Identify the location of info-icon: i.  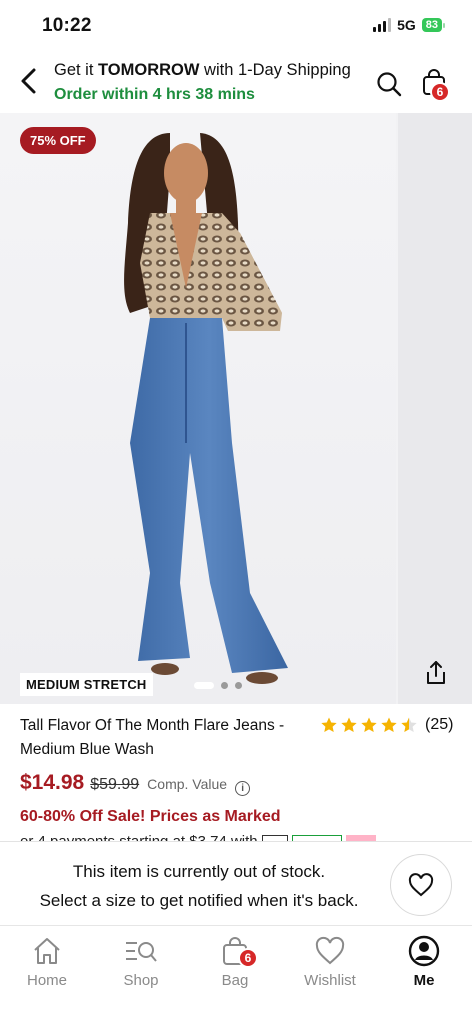
(243, 788).